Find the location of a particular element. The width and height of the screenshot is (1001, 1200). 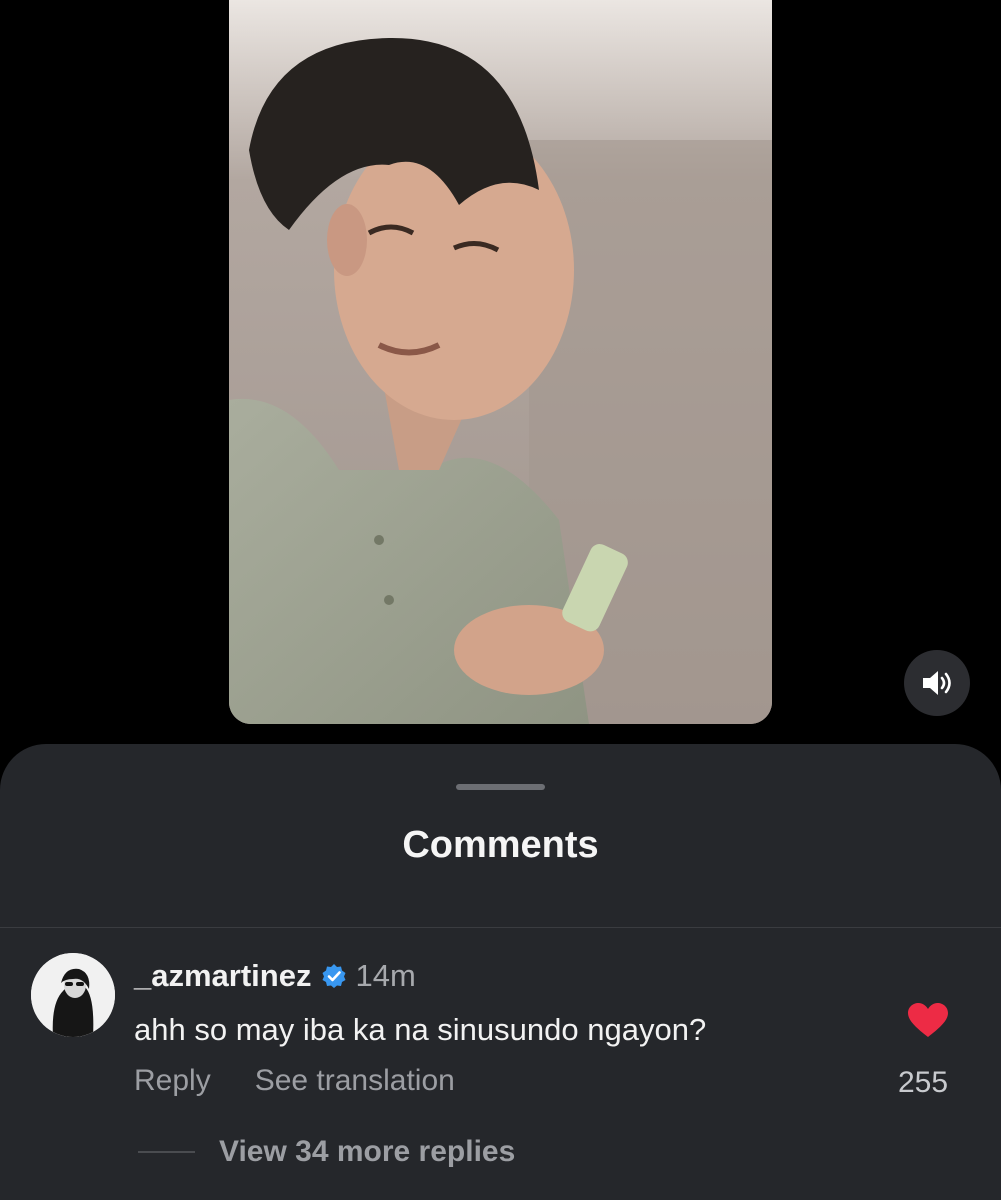

view-more-replies-button: View 34 more replies is located at coordinates (326, 1152).